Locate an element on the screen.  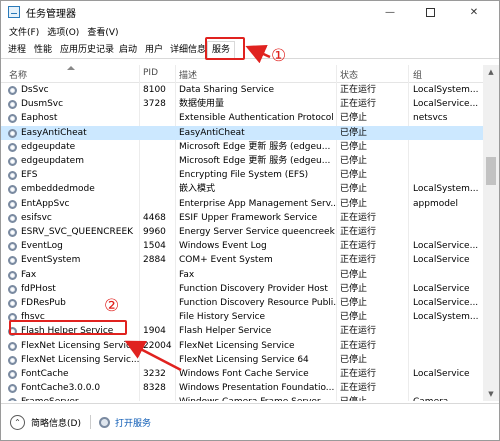
service-pid: 2884 is located at coordinates (154, 260).